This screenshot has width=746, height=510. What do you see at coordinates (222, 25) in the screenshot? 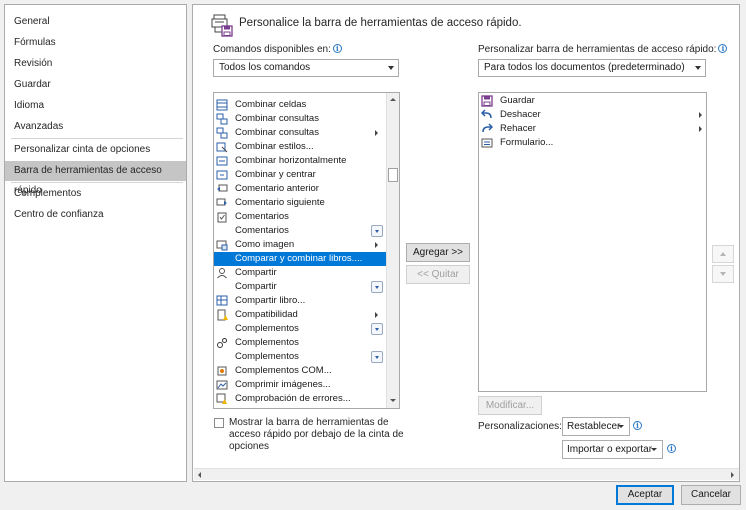
I see `quick-access-toolbar-icon` at bounding box center [222, 25].